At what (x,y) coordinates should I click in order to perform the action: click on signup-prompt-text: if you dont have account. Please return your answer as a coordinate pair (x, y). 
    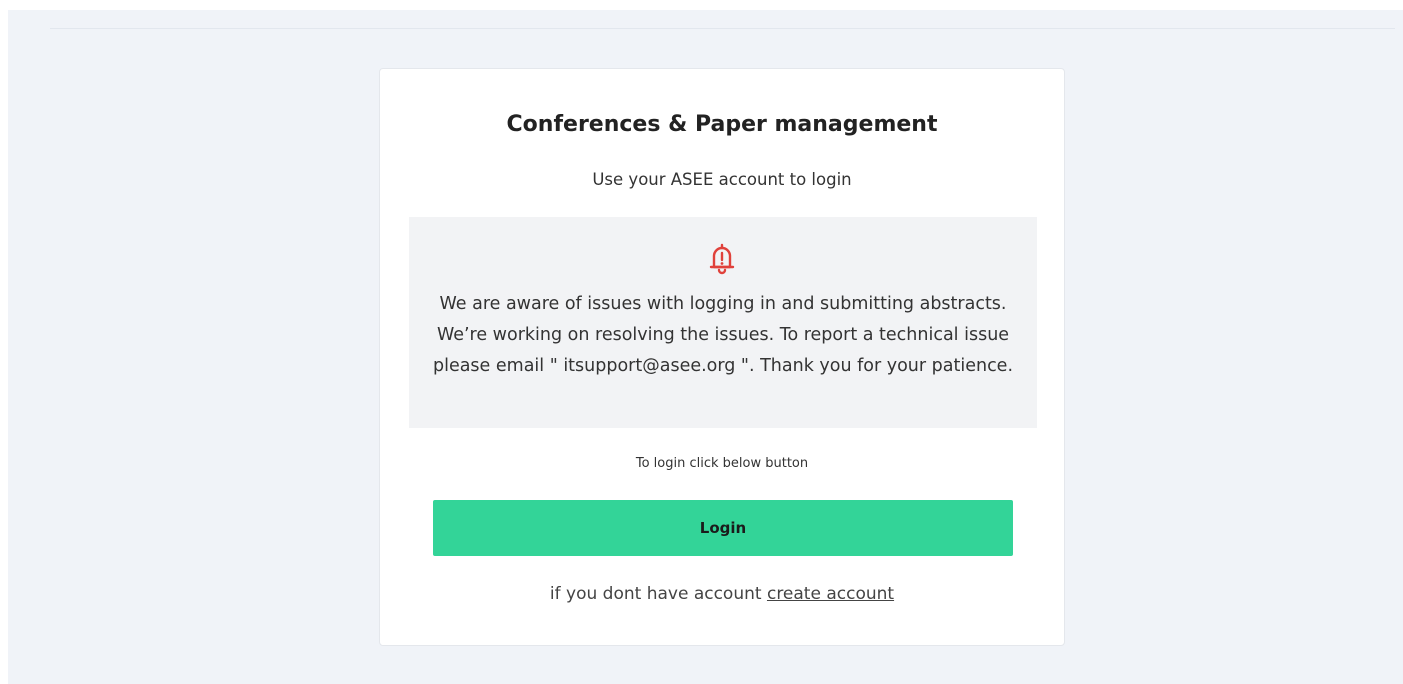
    Looking at the image, I should click on (655, 594).